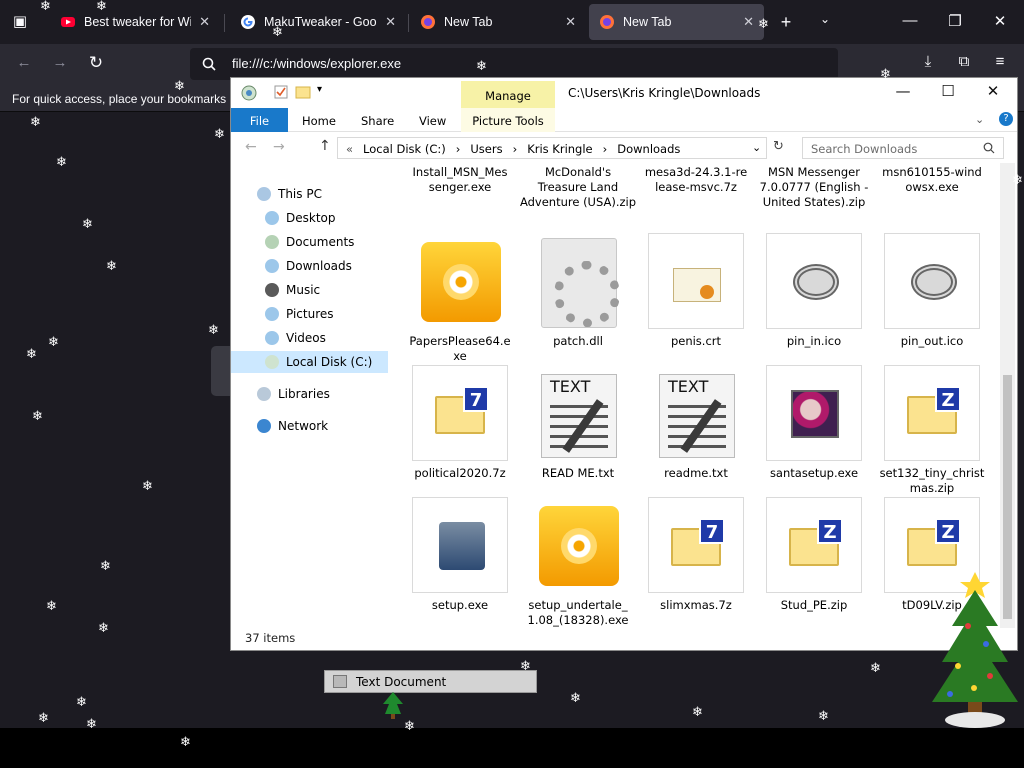 The height and width of the screenshot is (768, 1024). I want to click on breadcrumb-overflow: «, so click(349, 149).